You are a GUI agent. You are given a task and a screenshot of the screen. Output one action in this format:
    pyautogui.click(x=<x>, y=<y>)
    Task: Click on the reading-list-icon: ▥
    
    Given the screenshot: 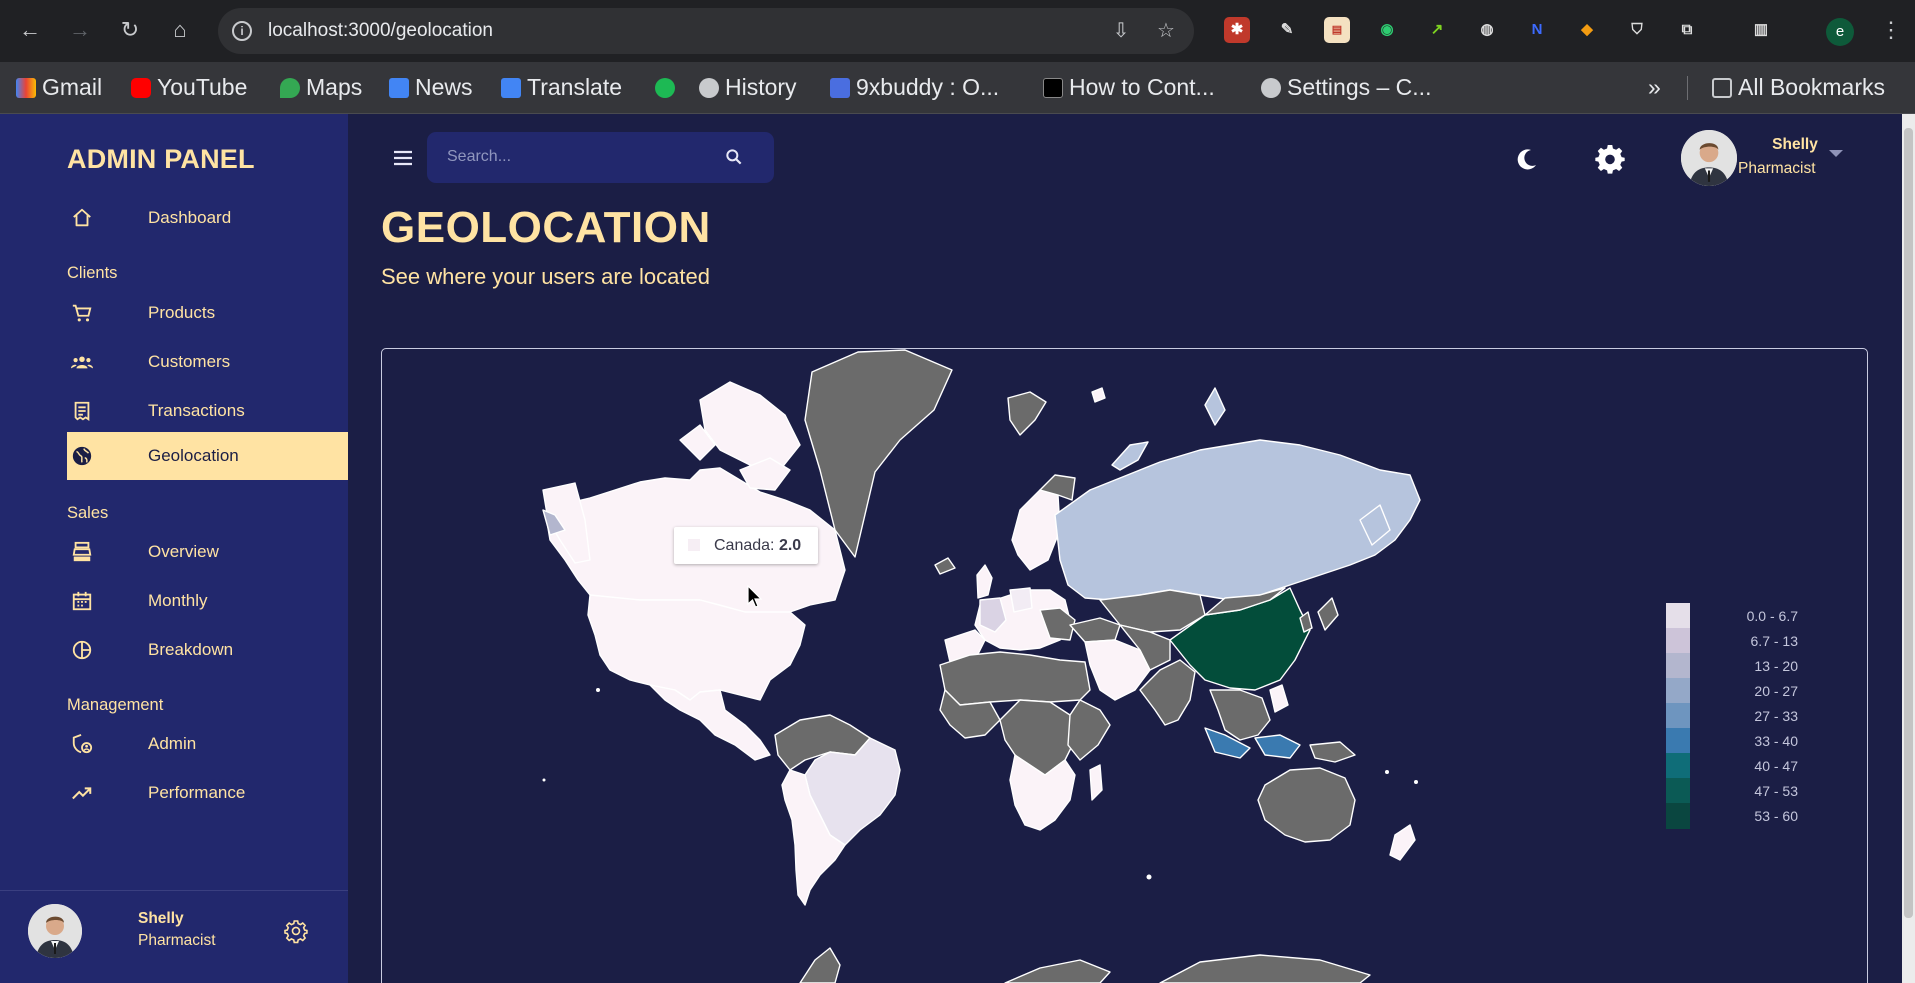 What is the action you would take?
    pyautogui.click(x=1761, y=30)
    